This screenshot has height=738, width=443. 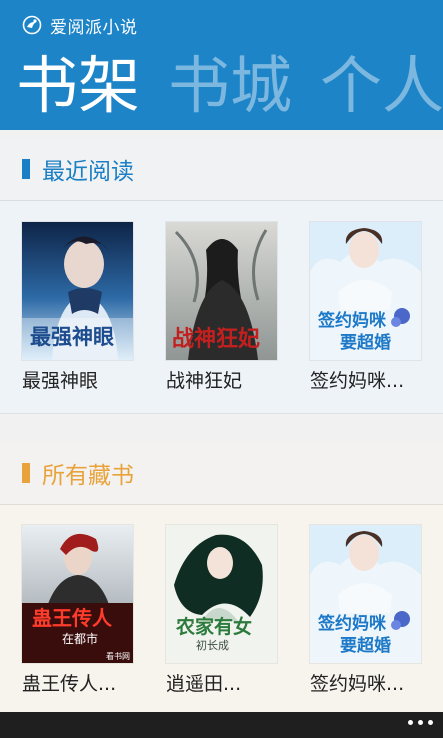 What do you see at coordinates (77, 594) in the screenshot?
I see `book-cover: 蛊王传人 在都市 看书网` at bounding box center [77, 594].